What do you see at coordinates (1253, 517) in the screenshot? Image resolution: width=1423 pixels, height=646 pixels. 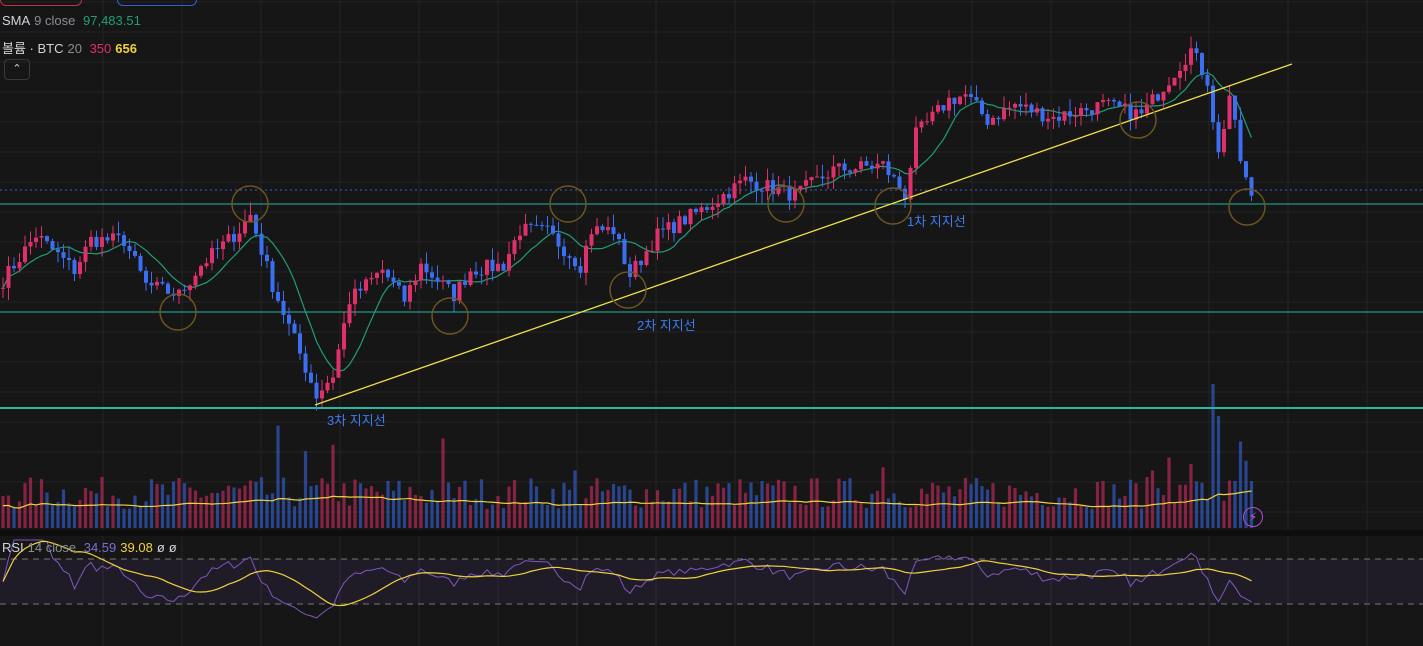 I see `lightning-icon: ⚡` at bounding box center [1253, 517].